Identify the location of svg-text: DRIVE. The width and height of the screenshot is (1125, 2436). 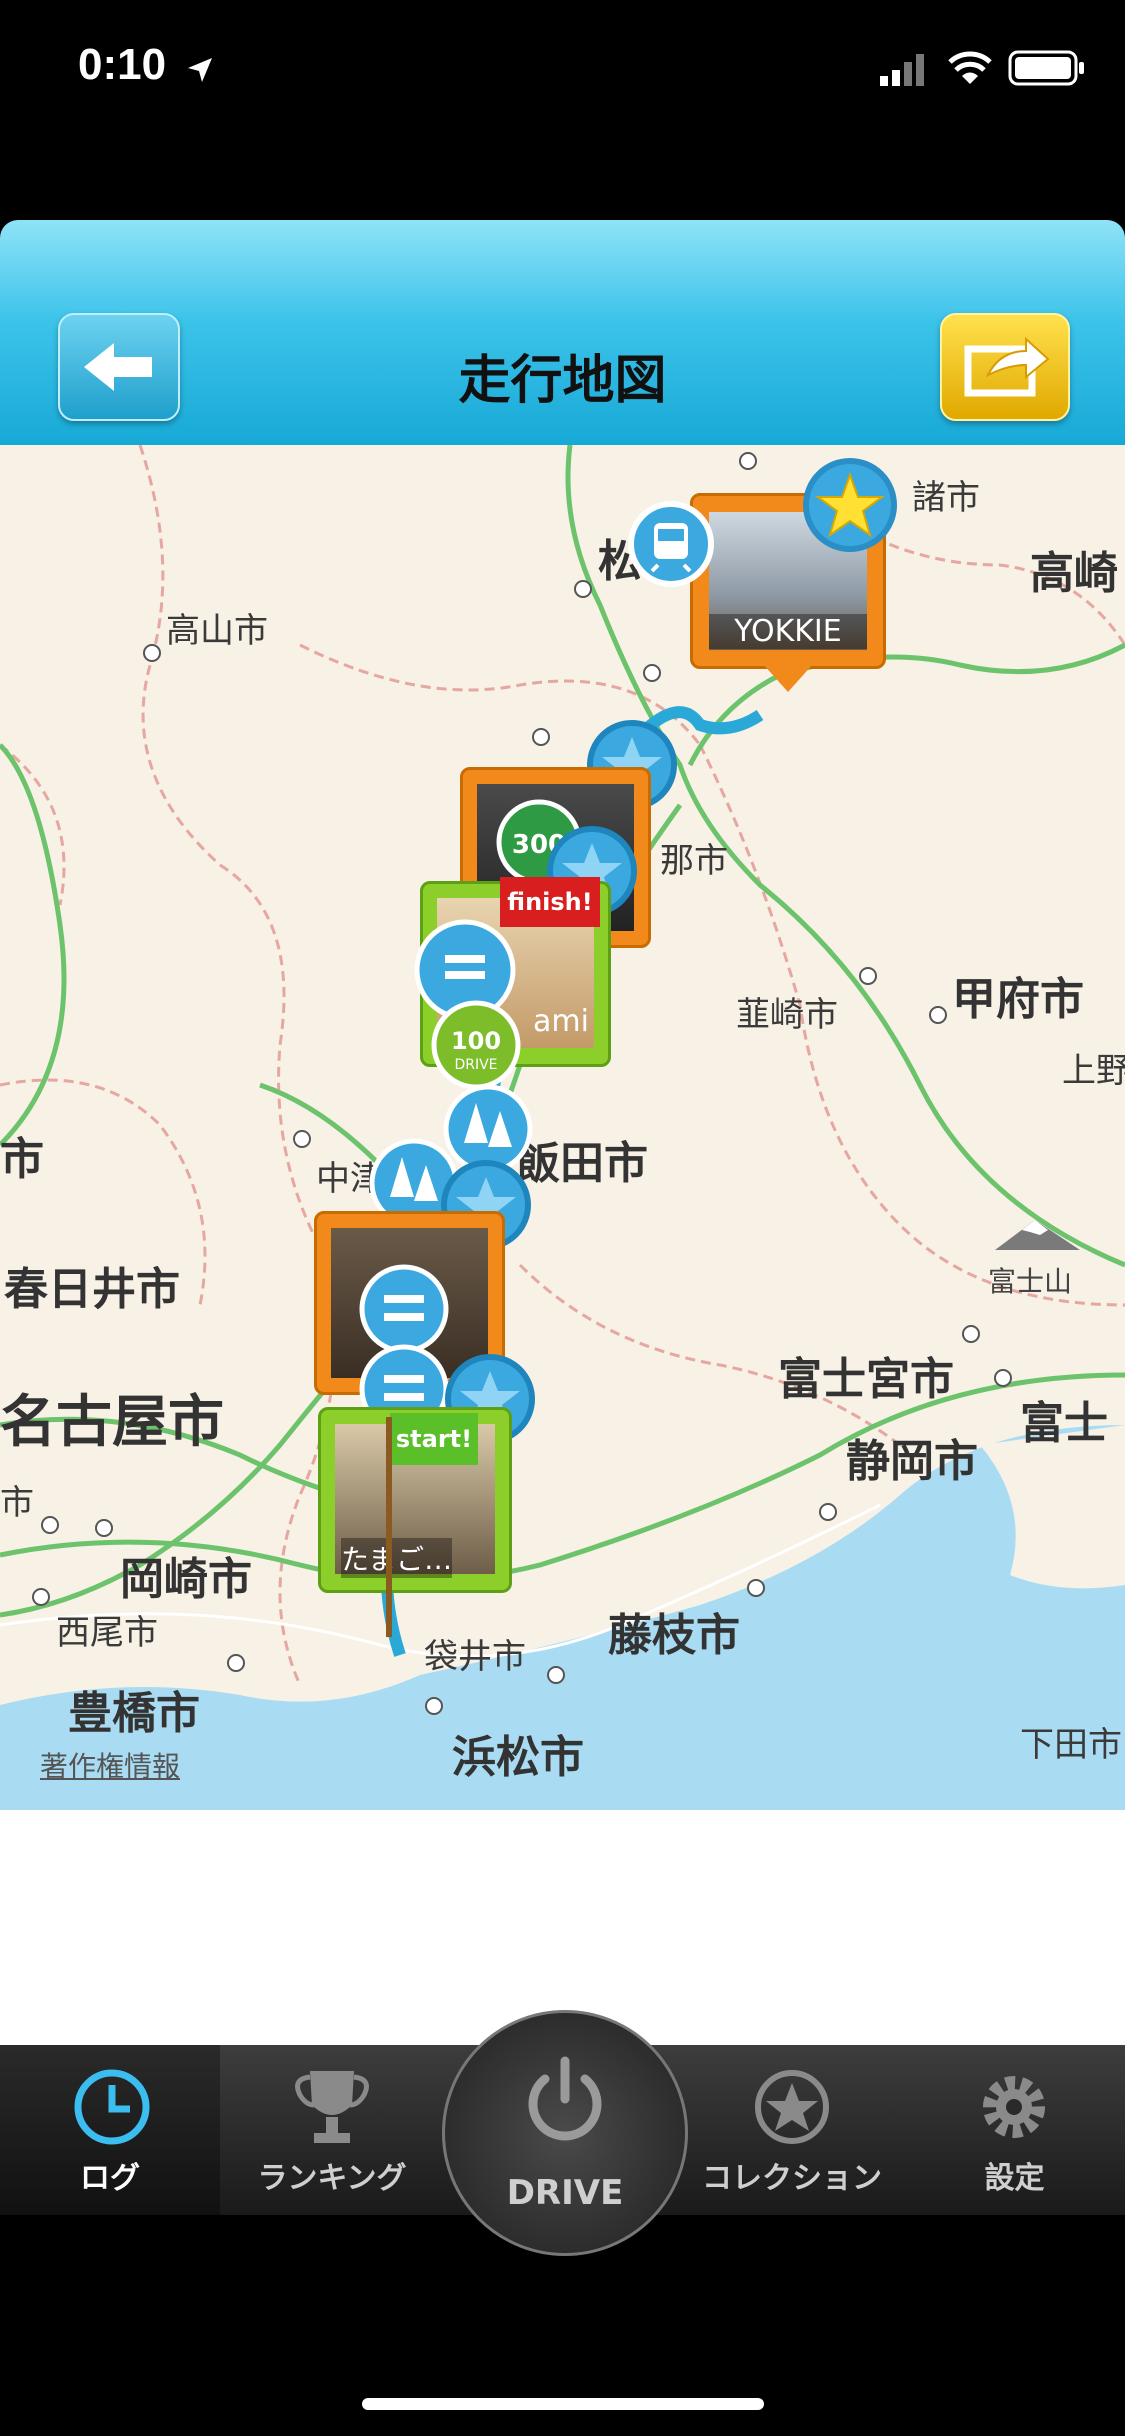
(475, 1065).